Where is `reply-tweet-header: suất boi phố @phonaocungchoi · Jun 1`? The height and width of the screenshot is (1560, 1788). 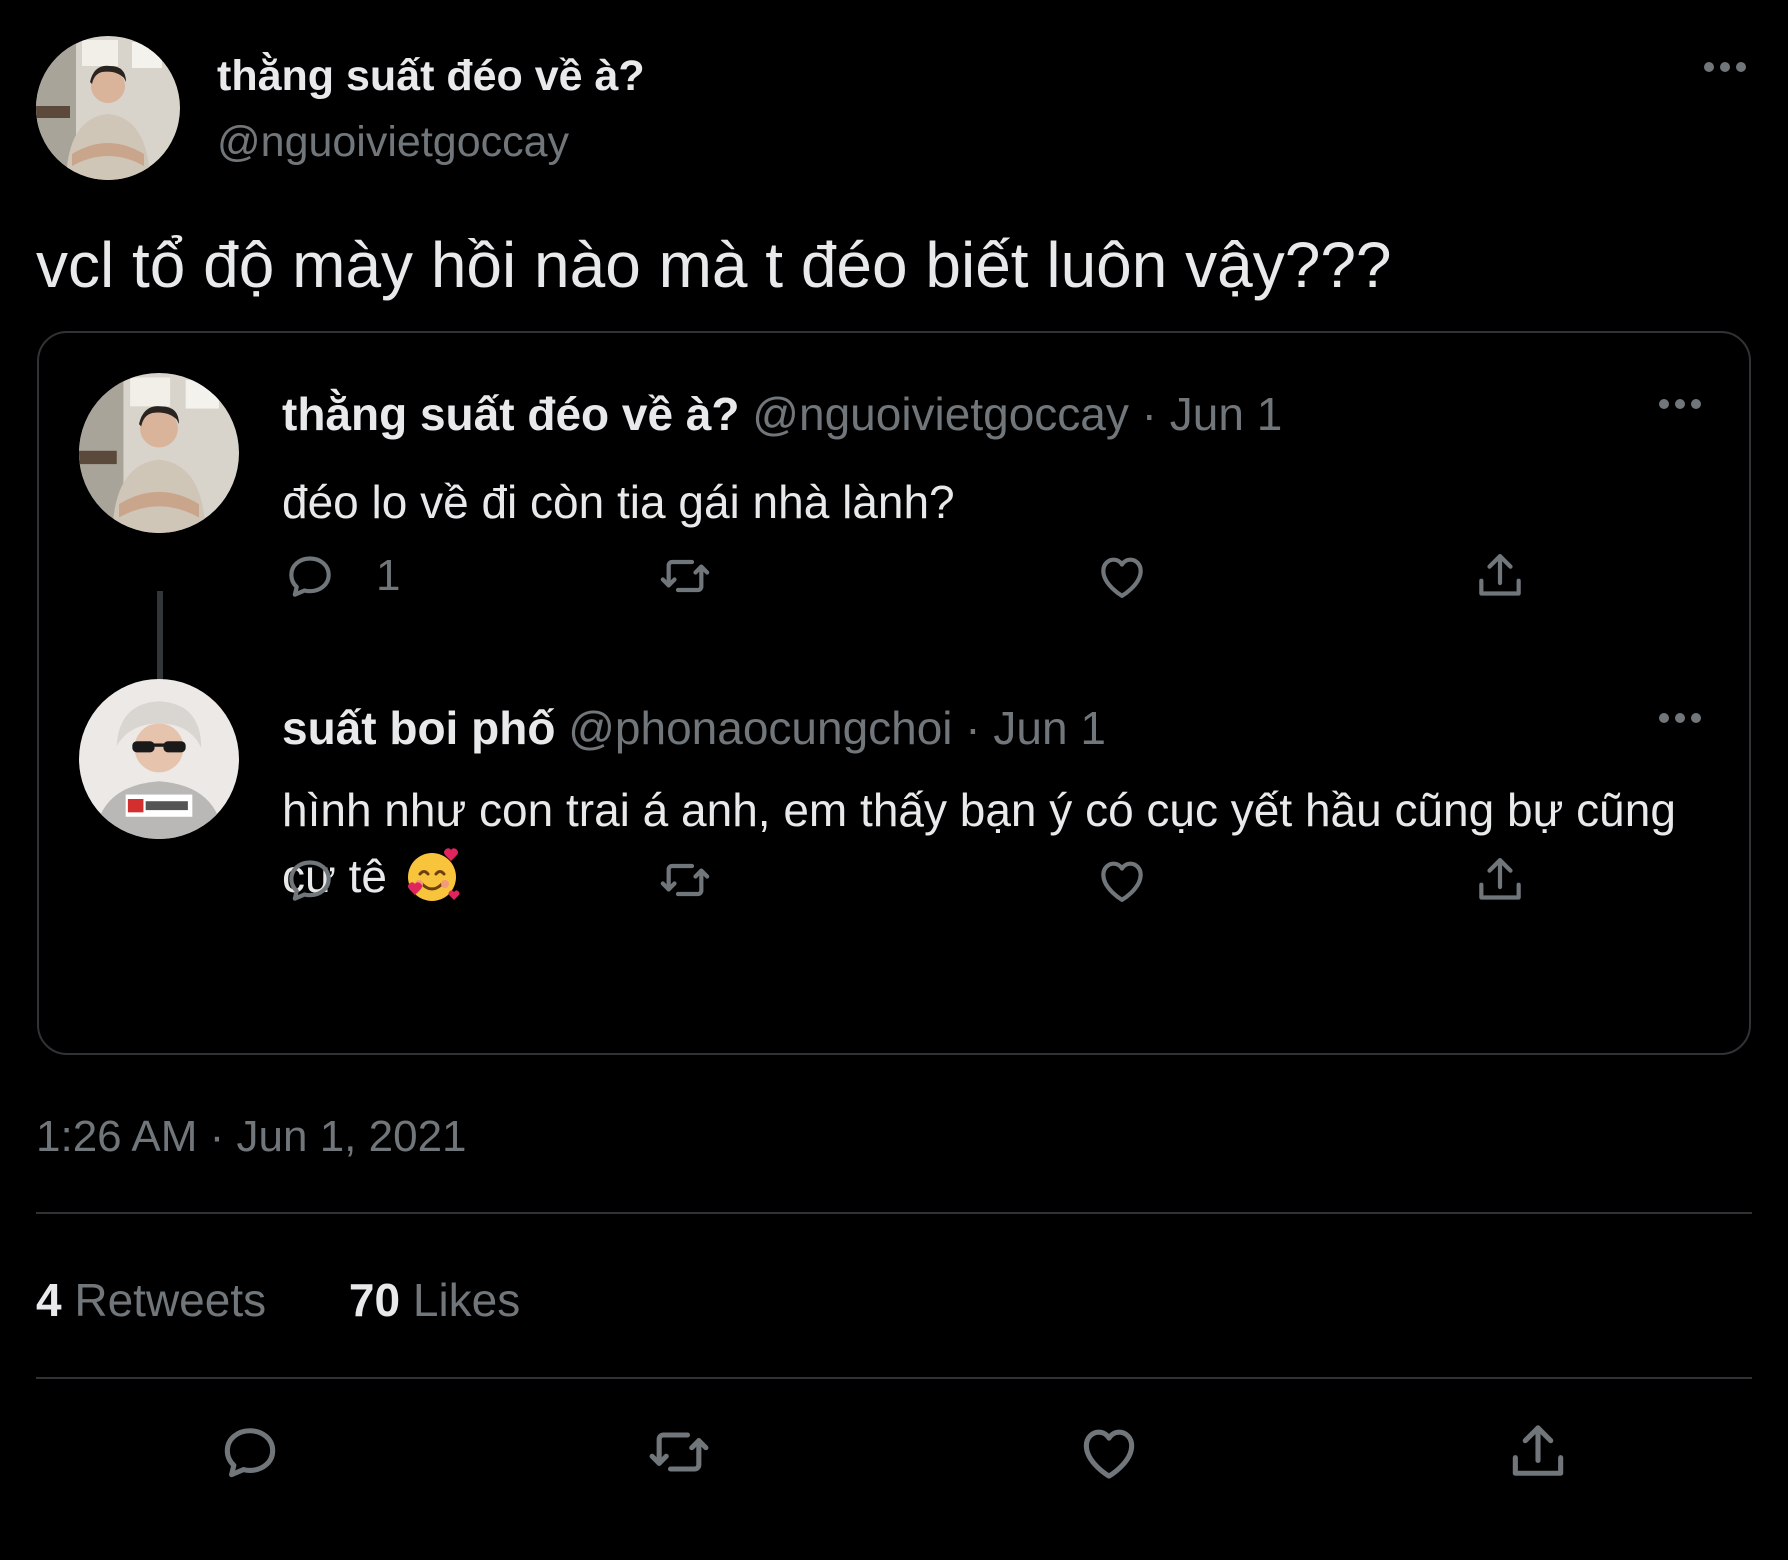
reply-tweet-header: suất boi phố @phonaocungchoi · Jun 1 is located at coordinates (694, 728).